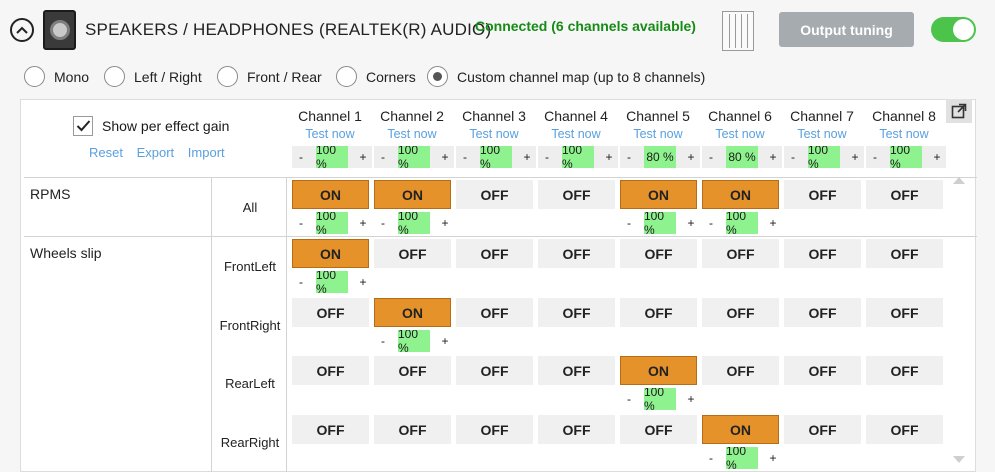 Image resolution: width=995 pixels, height=472 pixels. Describe the element at coordinates (959, 459) in the screenshot. I see `scroll-down-arrow` at that location.